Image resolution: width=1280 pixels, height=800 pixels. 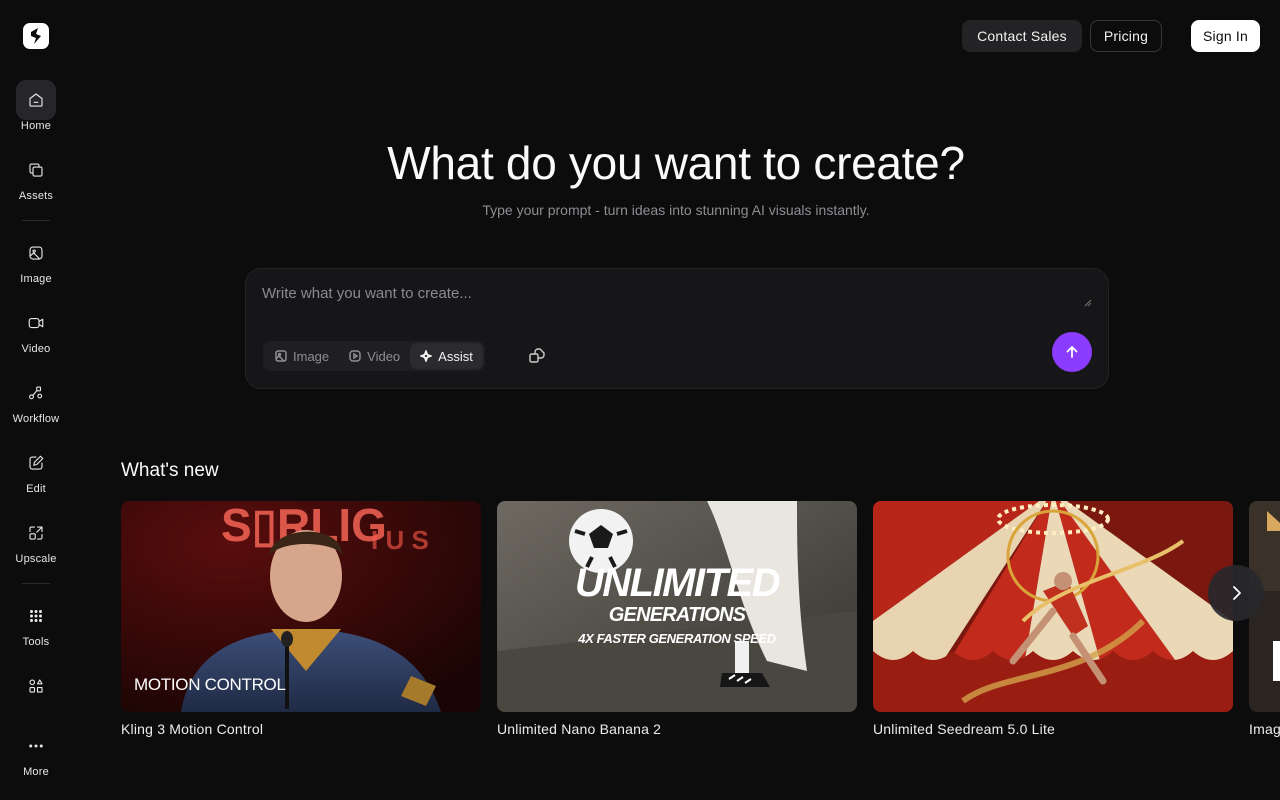 I want to click on card-caption: Unlimited Seedream 5.0 Lite, so click(x=964, y=729).